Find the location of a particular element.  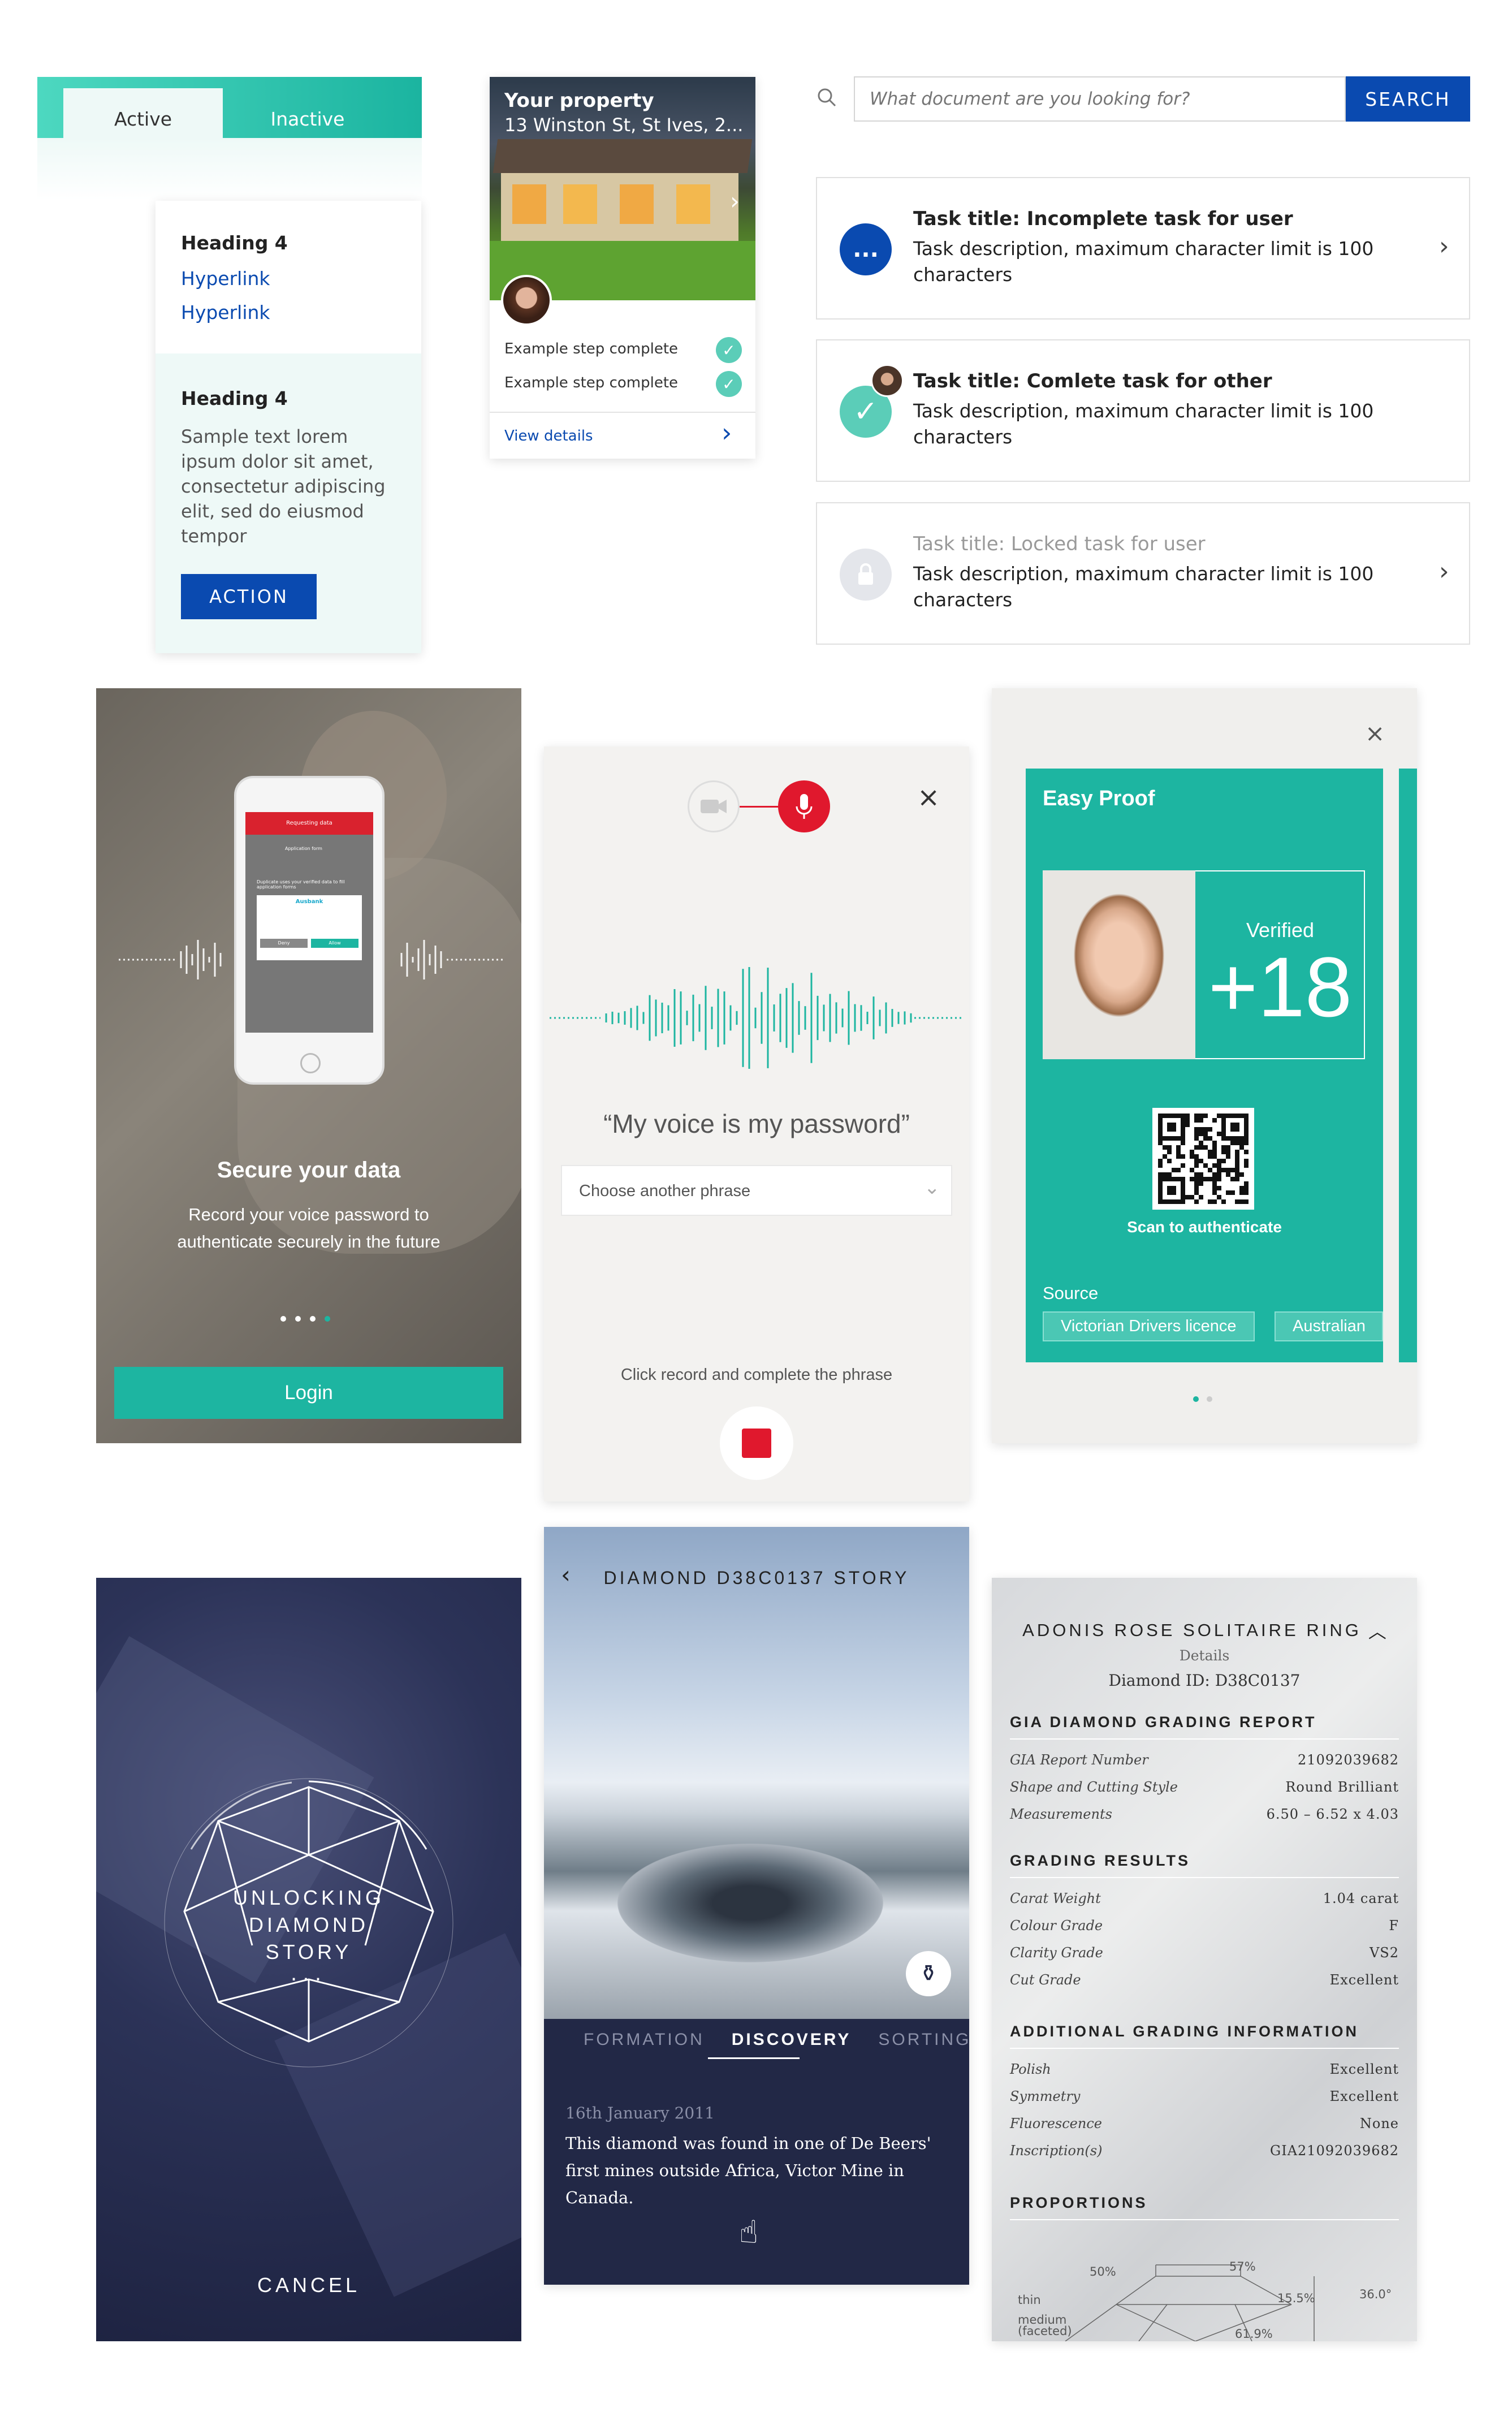

unlock-line: UNLOCKING is located at coordinates (308, 1898).